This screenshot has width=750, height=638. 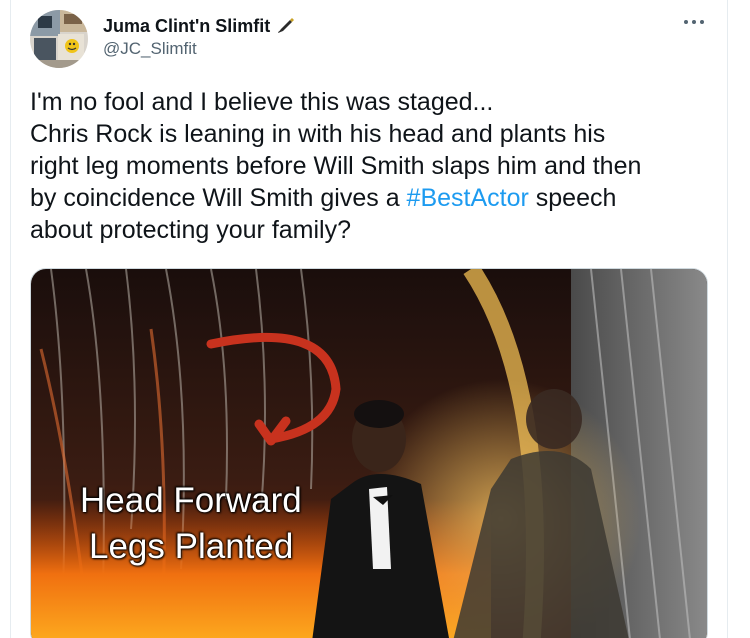 I want to click on more-options-button, so click(x=694, y=22).